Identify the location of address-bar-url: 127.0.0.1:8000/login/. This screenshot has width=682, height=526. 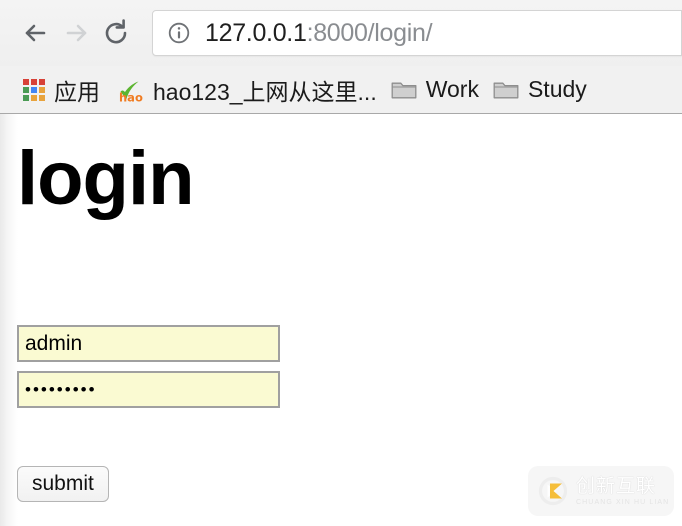
(319, 33).